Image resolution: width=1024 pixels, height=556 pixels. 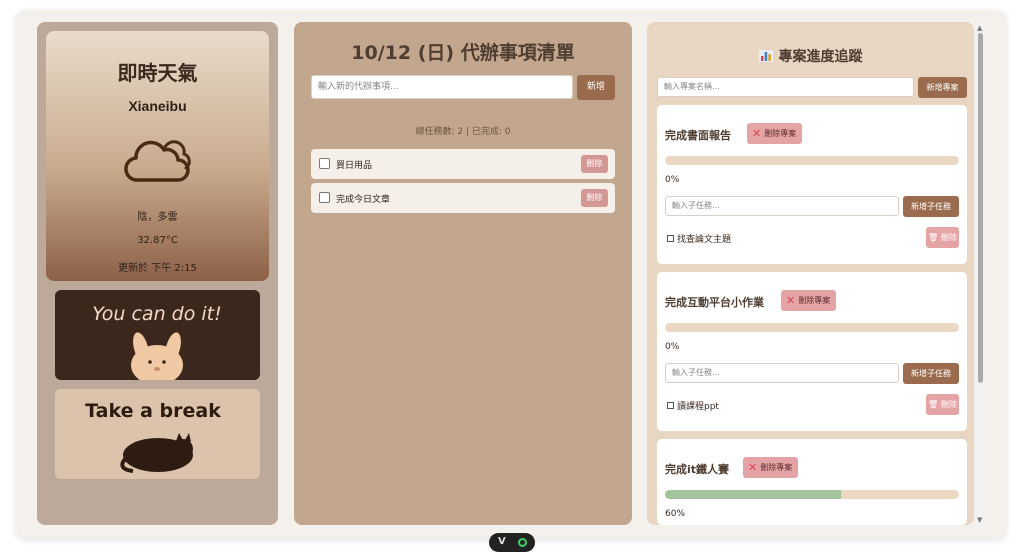 I want to click on v-logo-icon: V, so click(x=502, y=541).